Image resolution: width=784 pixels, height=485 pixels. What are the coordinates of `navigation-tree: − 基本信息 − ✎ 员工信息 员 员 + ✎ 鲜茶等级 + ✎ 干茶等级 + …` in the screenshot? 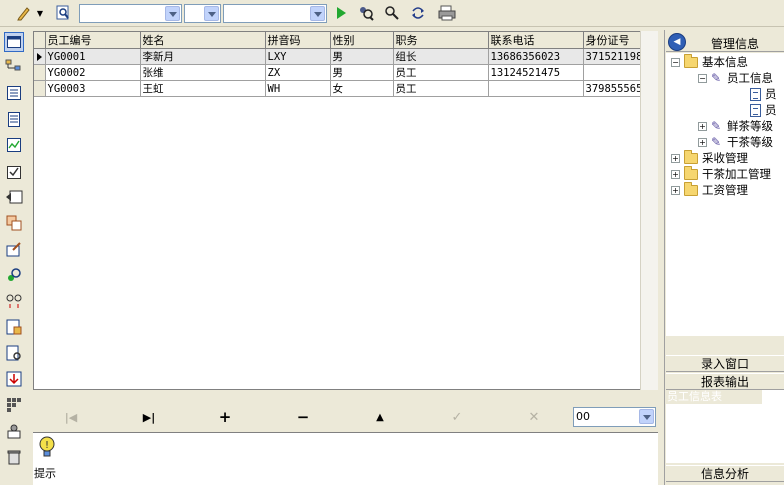 It's located at (725, 194).